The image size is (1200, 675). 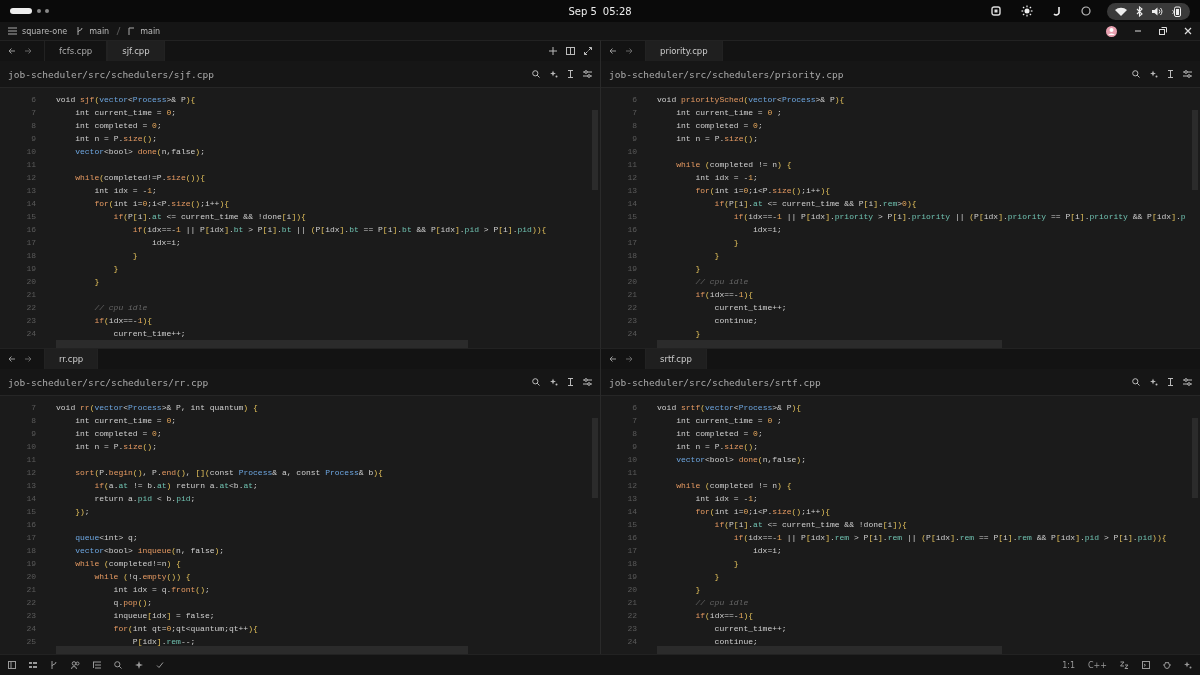 I want to click on language-indicator: C++, so click(x=1097, y=665).